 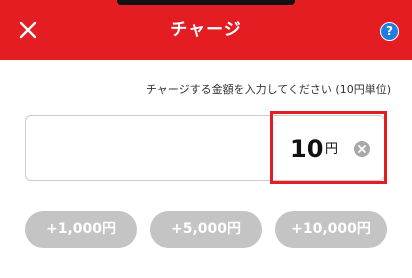 What do you see at coordinates (268, 89) in the screenshot?
I see `amount-instruction: チャージする金額を入力してください (10円単位)` at bounding box center [268, 89].